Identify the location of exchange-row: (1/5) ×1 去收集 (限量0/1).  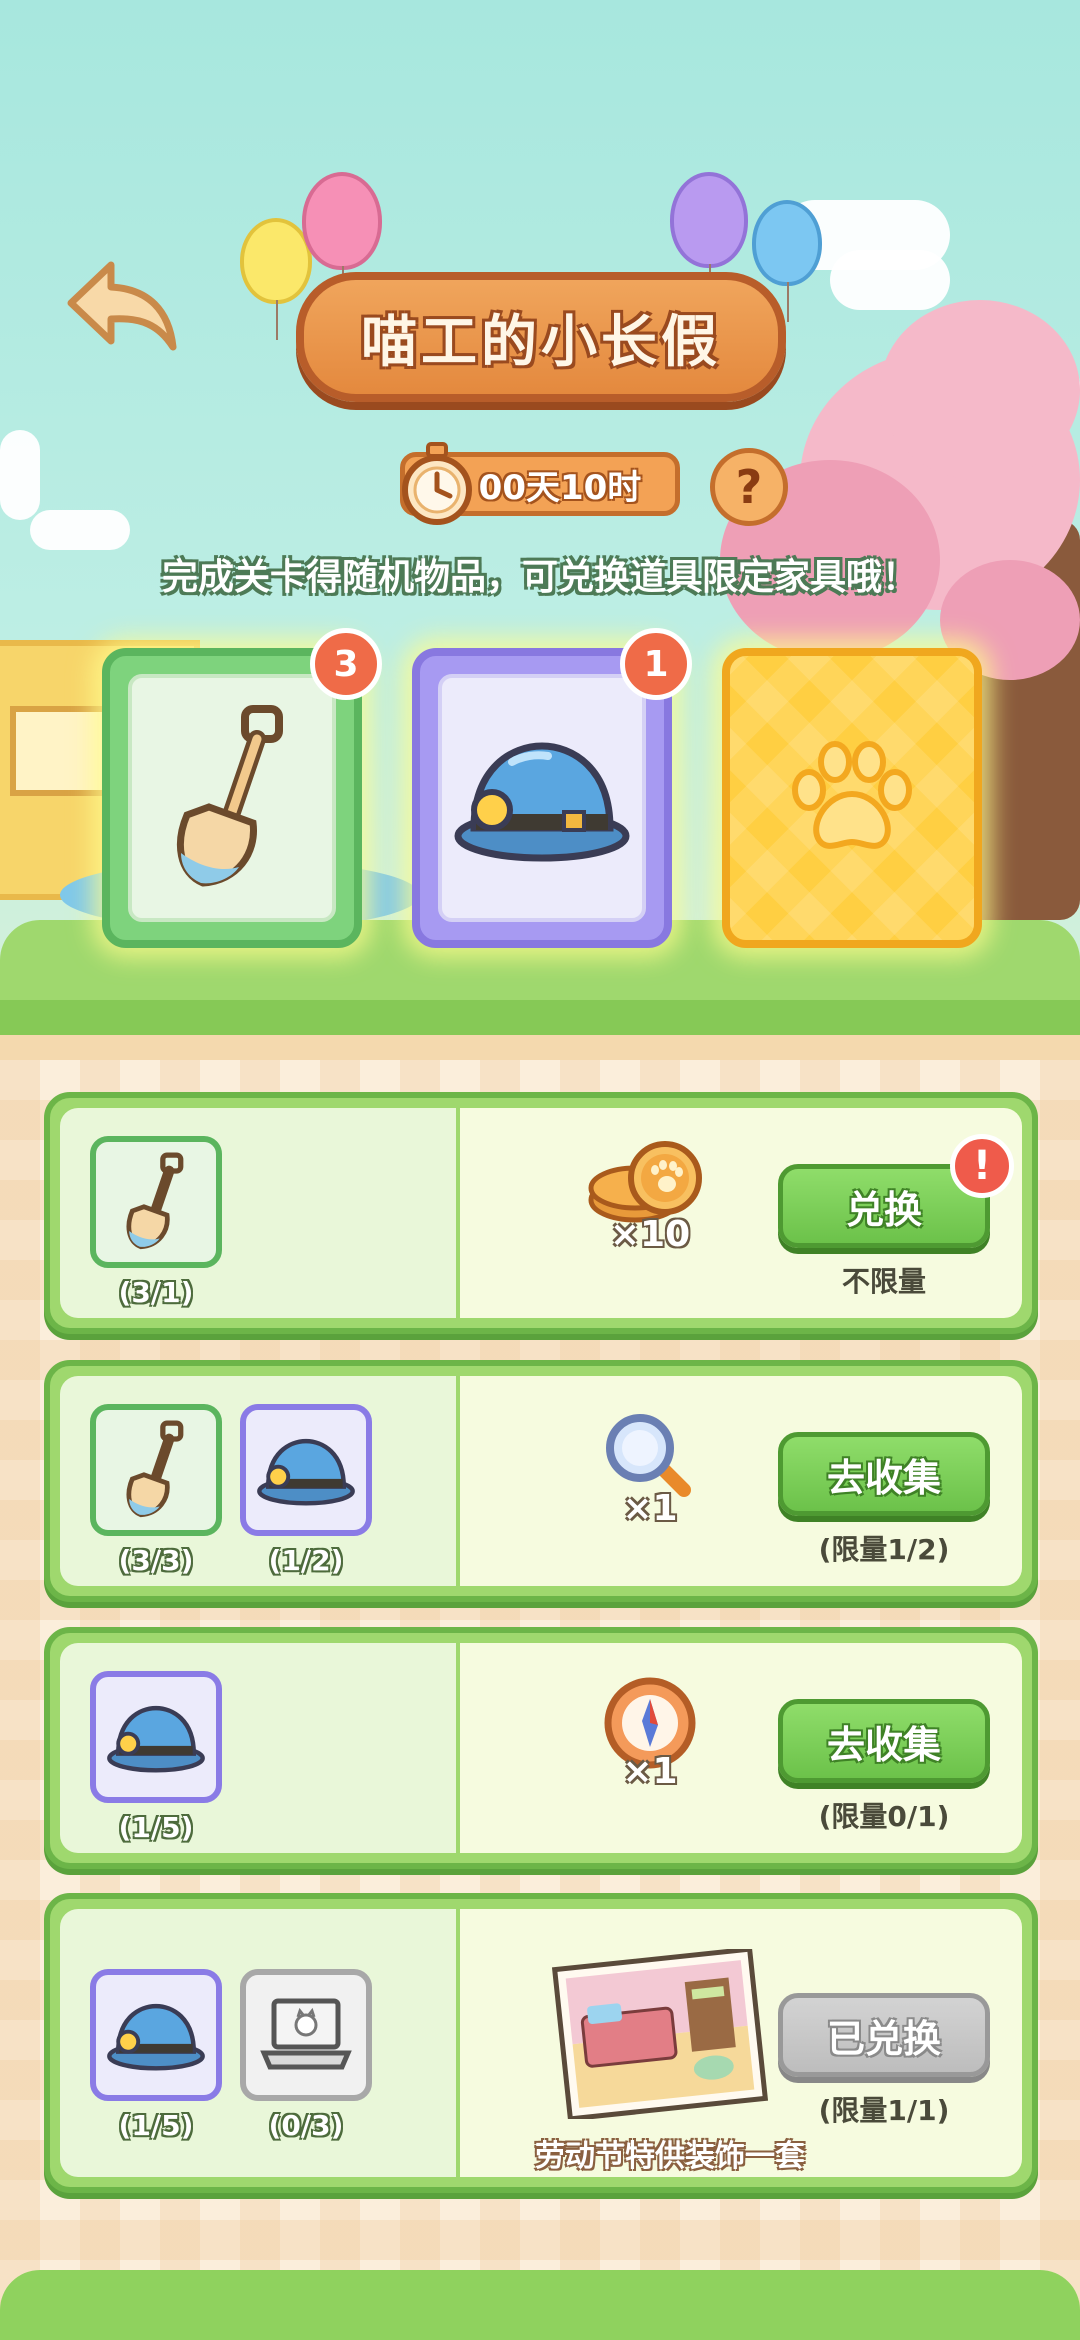
(541, 1748).